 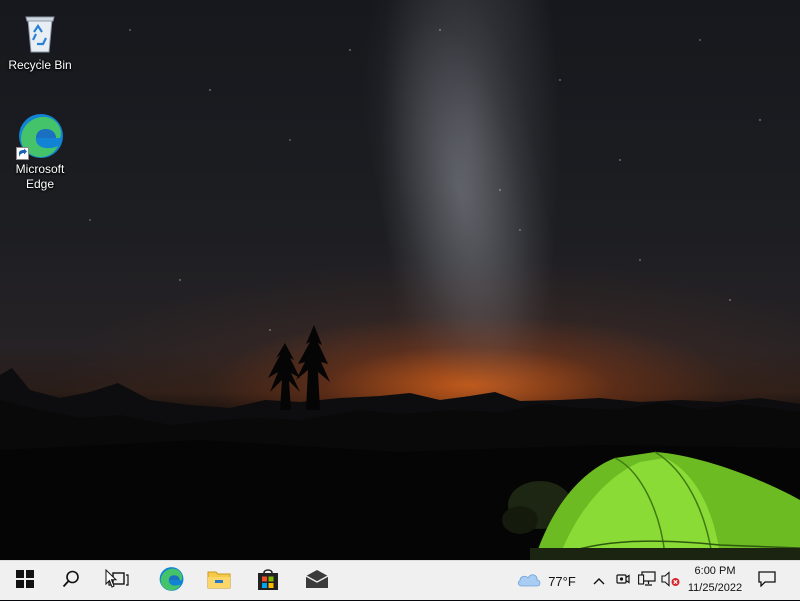 I want to click on meet-now-icon, so click(x=622, y=581).